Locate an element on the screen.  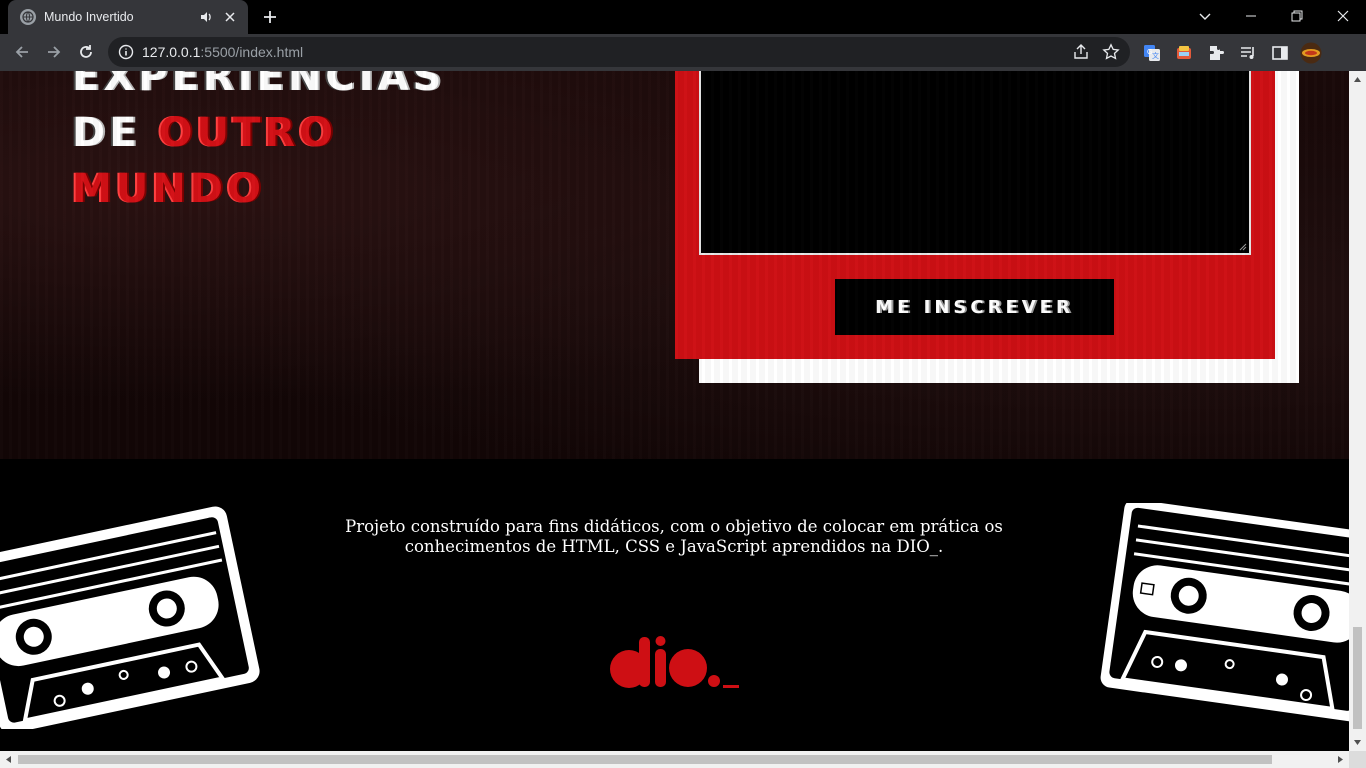
minimize-icon is located at coordinates (1251, 16).